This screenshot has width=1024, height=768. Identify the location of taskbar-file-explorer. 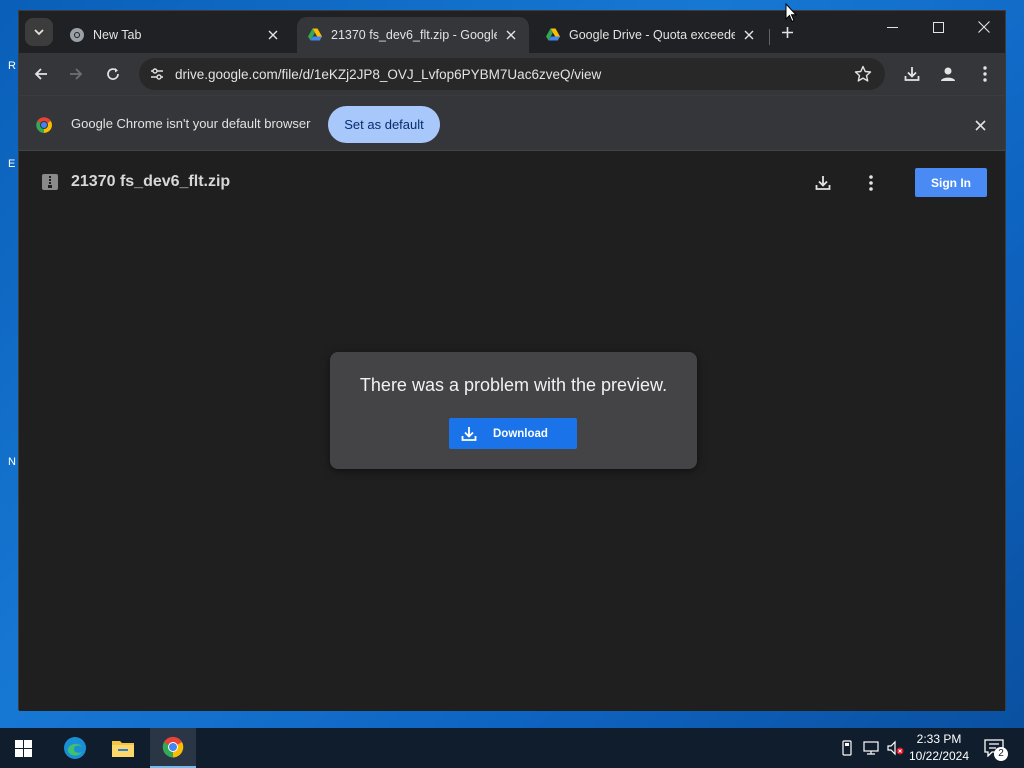
(123, 748).